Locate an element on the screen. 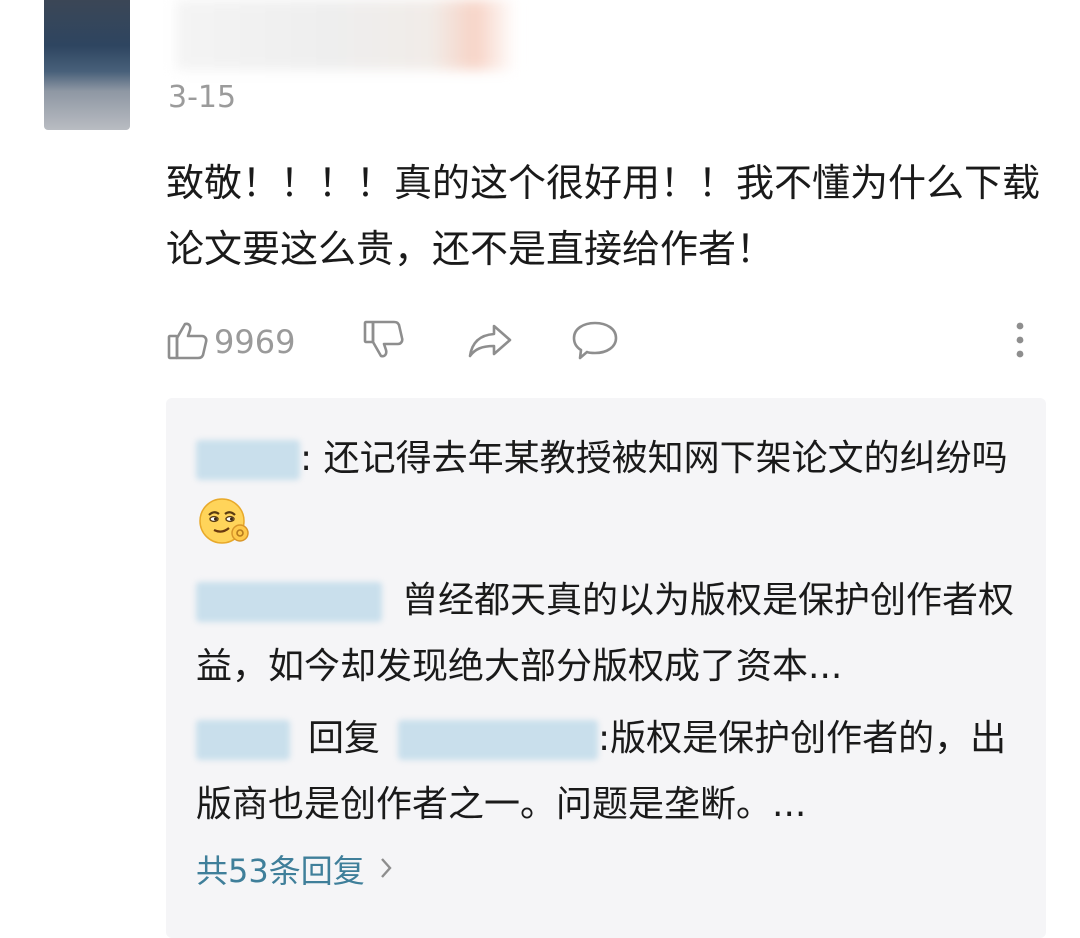 This screenshot has height=938, width=1080. reply-word: 回复 is located at coordinates (344, 738).